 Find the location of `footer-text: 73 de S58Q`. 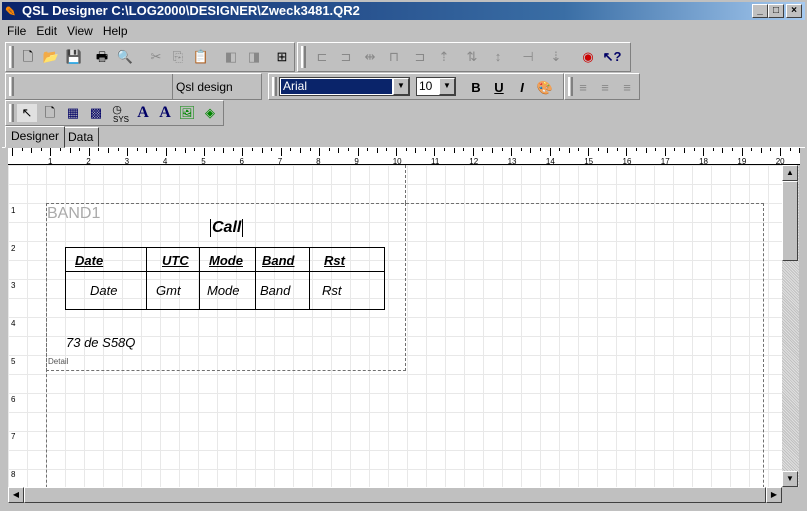

footer-text: 73 de S58Q is located at coordinates (100, 342).